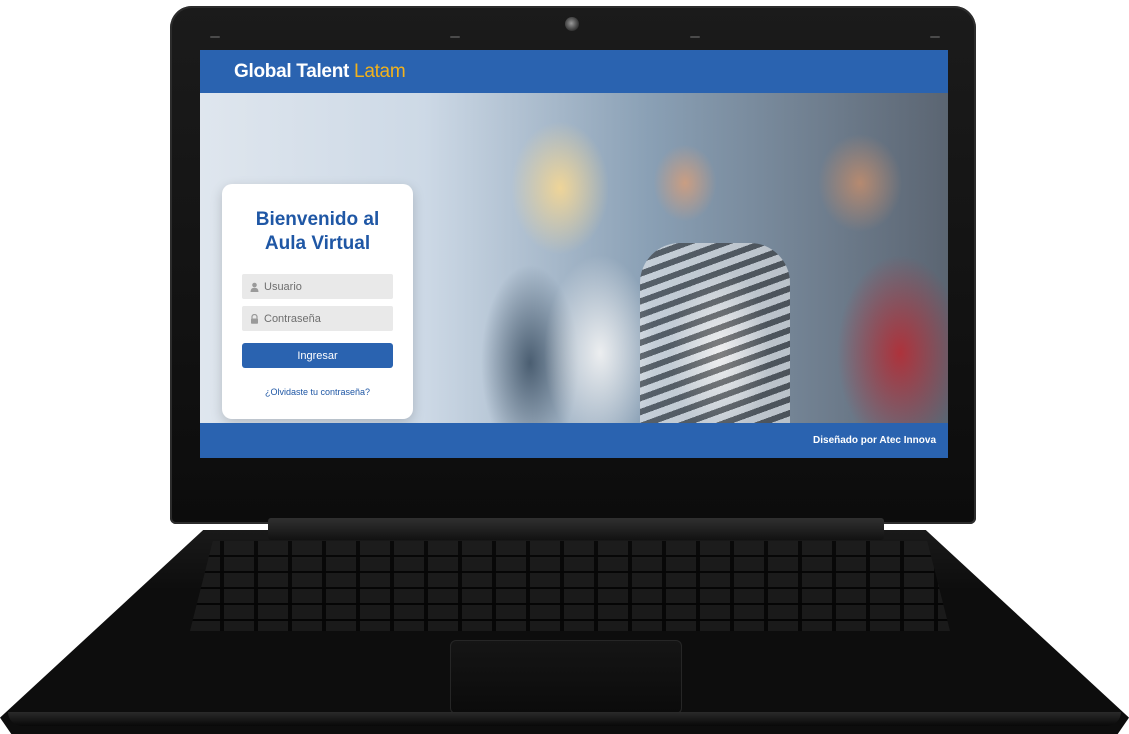  I want to click on password-input, so click(322, 318).